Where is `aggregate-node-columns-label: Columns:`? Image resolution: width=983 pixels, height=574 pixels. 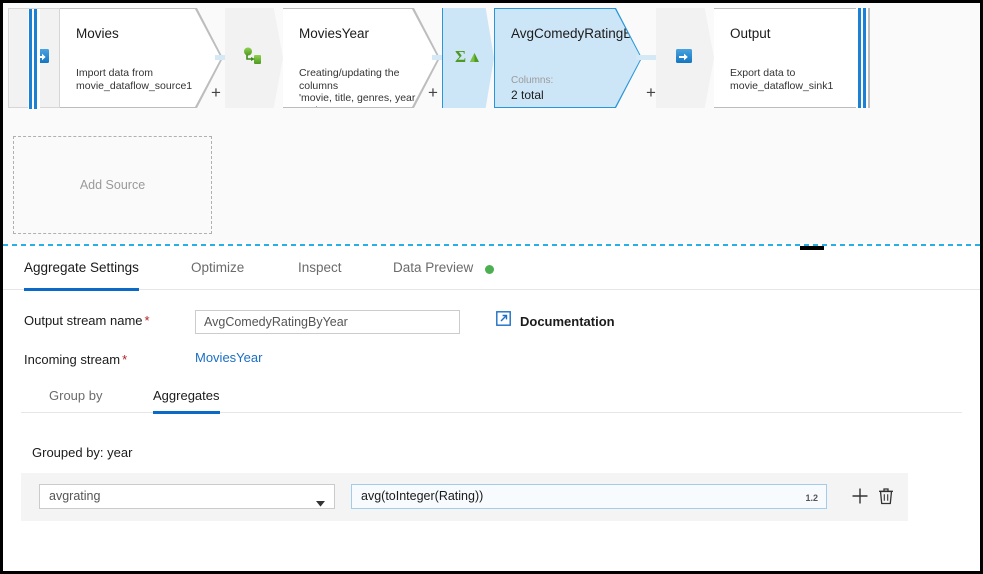
aggregate-node-columns-label: Columns: is located at coordinates (532, 80).